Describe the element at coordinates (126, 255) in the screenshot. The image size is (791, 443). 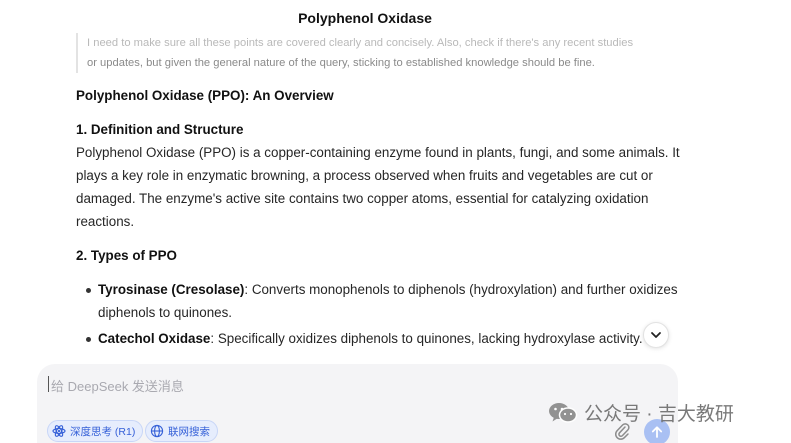
I see `section-heading: 2. Types of PPO` at that location.